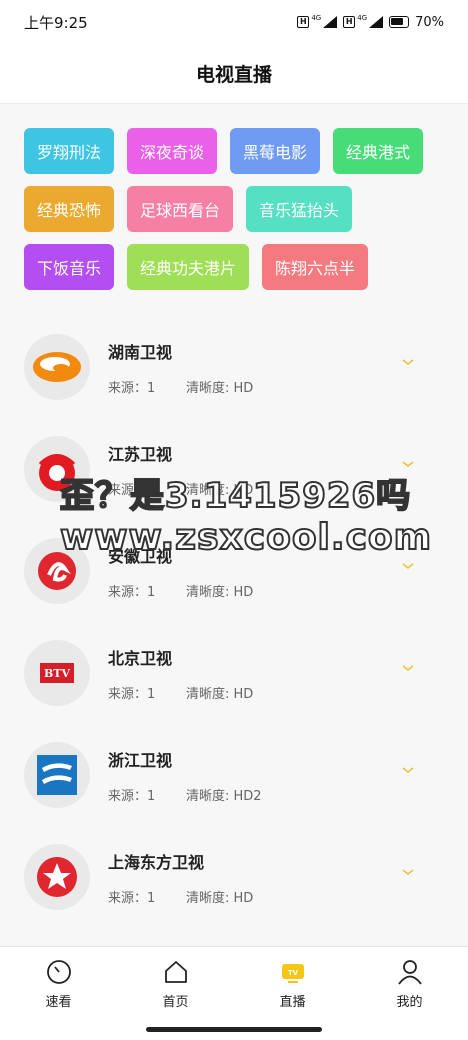 The image size is (468, 1040). Describe the element at coordinates (234, 673) in the screenshot. I see `channel-item-beijing: BTV 北京卫视 来源：1 清晰度: HD` at that location.